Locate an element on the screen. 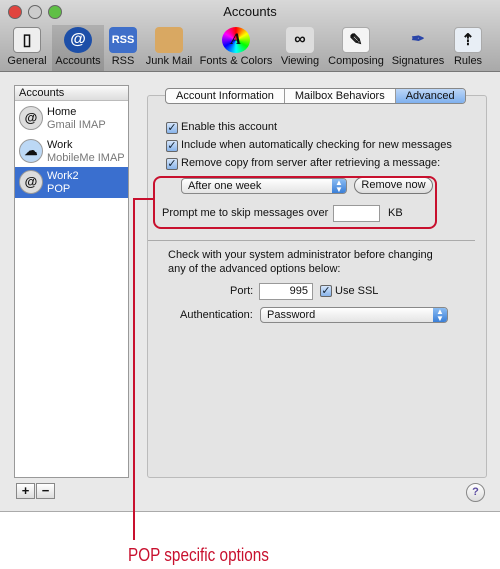 This screenshot has width=500, height=569. account-work: ☁ Work MobileMe IMAP is located at coordinates (71, 151).